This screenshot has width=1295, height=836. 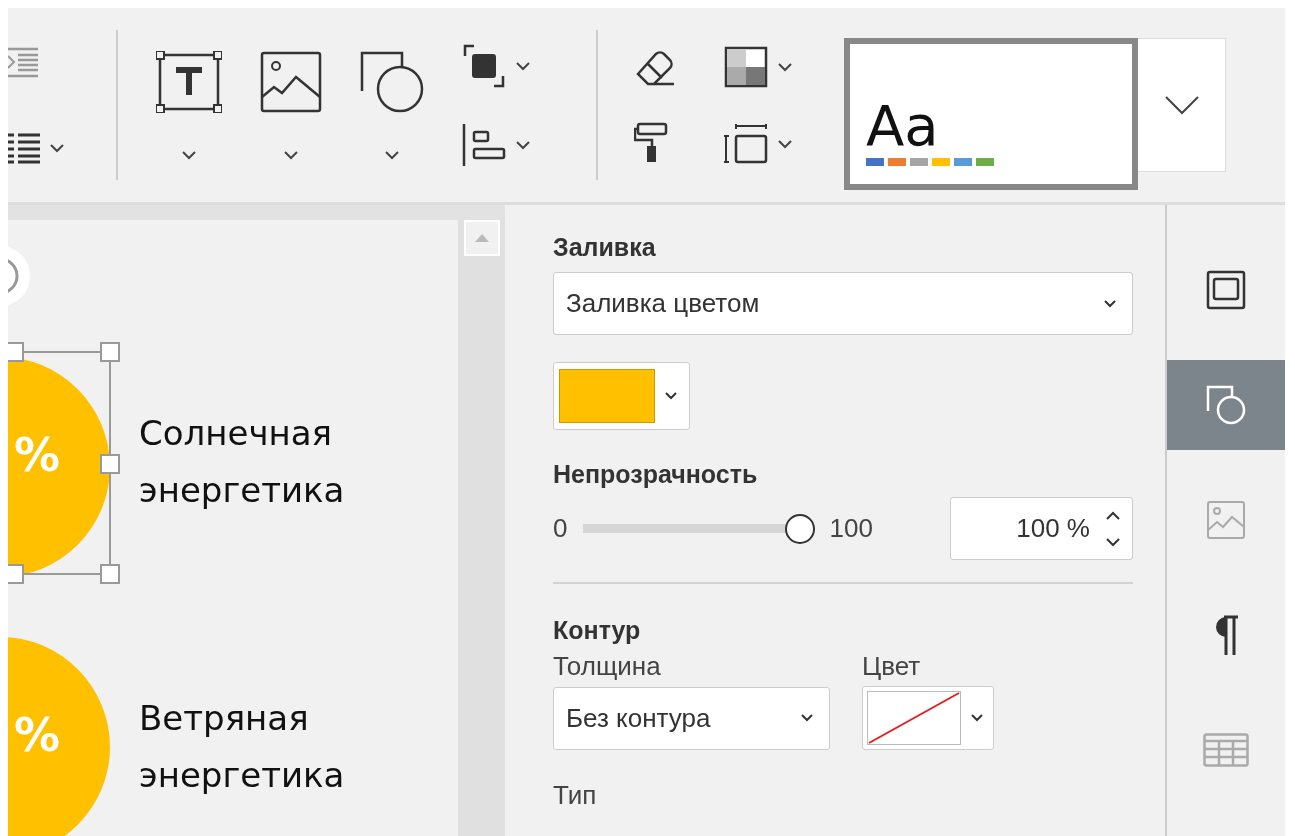 I want to click on field-label: Тип, so click(x=575, y=795).